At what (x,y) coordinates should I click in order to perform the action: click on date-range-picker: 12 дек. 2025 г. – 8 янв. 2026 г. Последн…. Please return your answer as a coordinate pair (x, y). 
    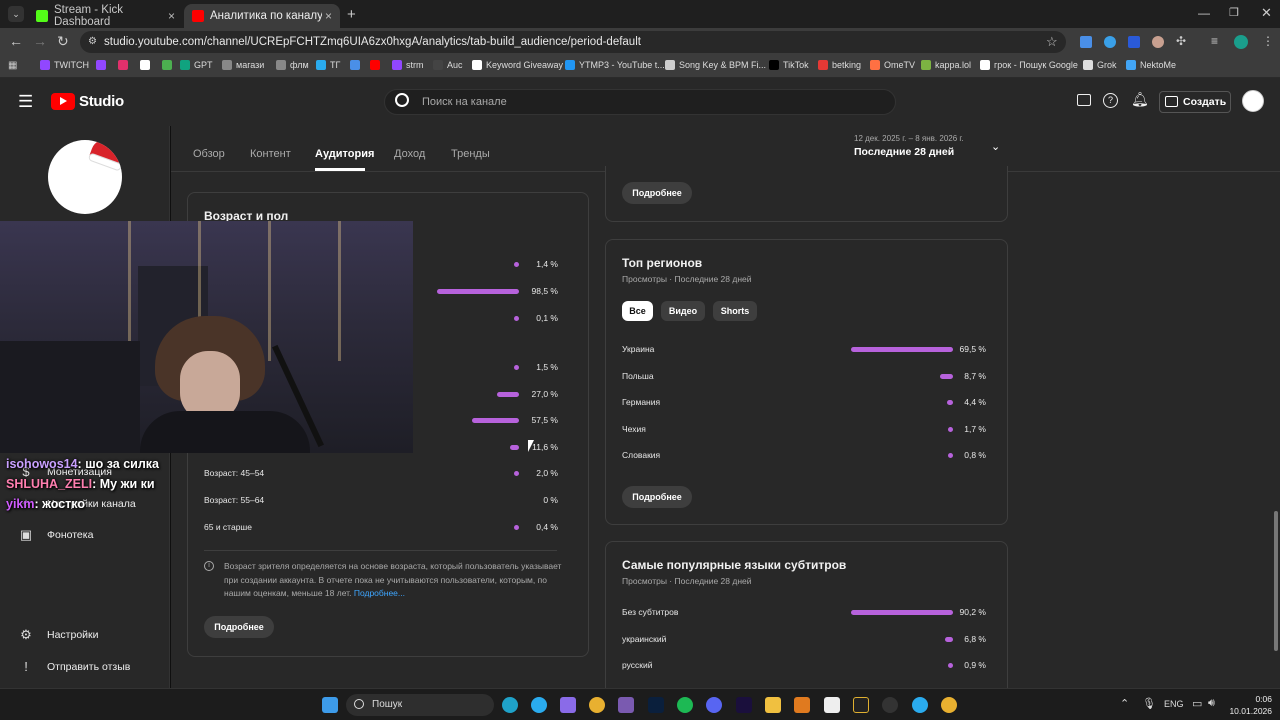
    Looking at the image, I should click on (934, 149).